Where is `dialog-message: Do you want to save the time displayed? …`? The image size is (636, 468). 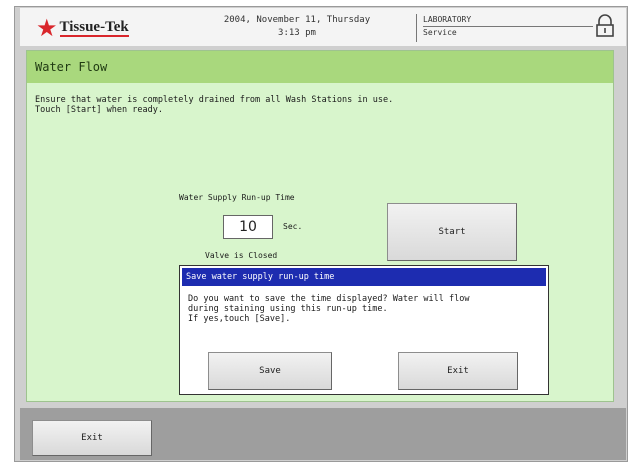 dialog-message: Do you want to save the time displayed? … is located at coordinates (329, 309).